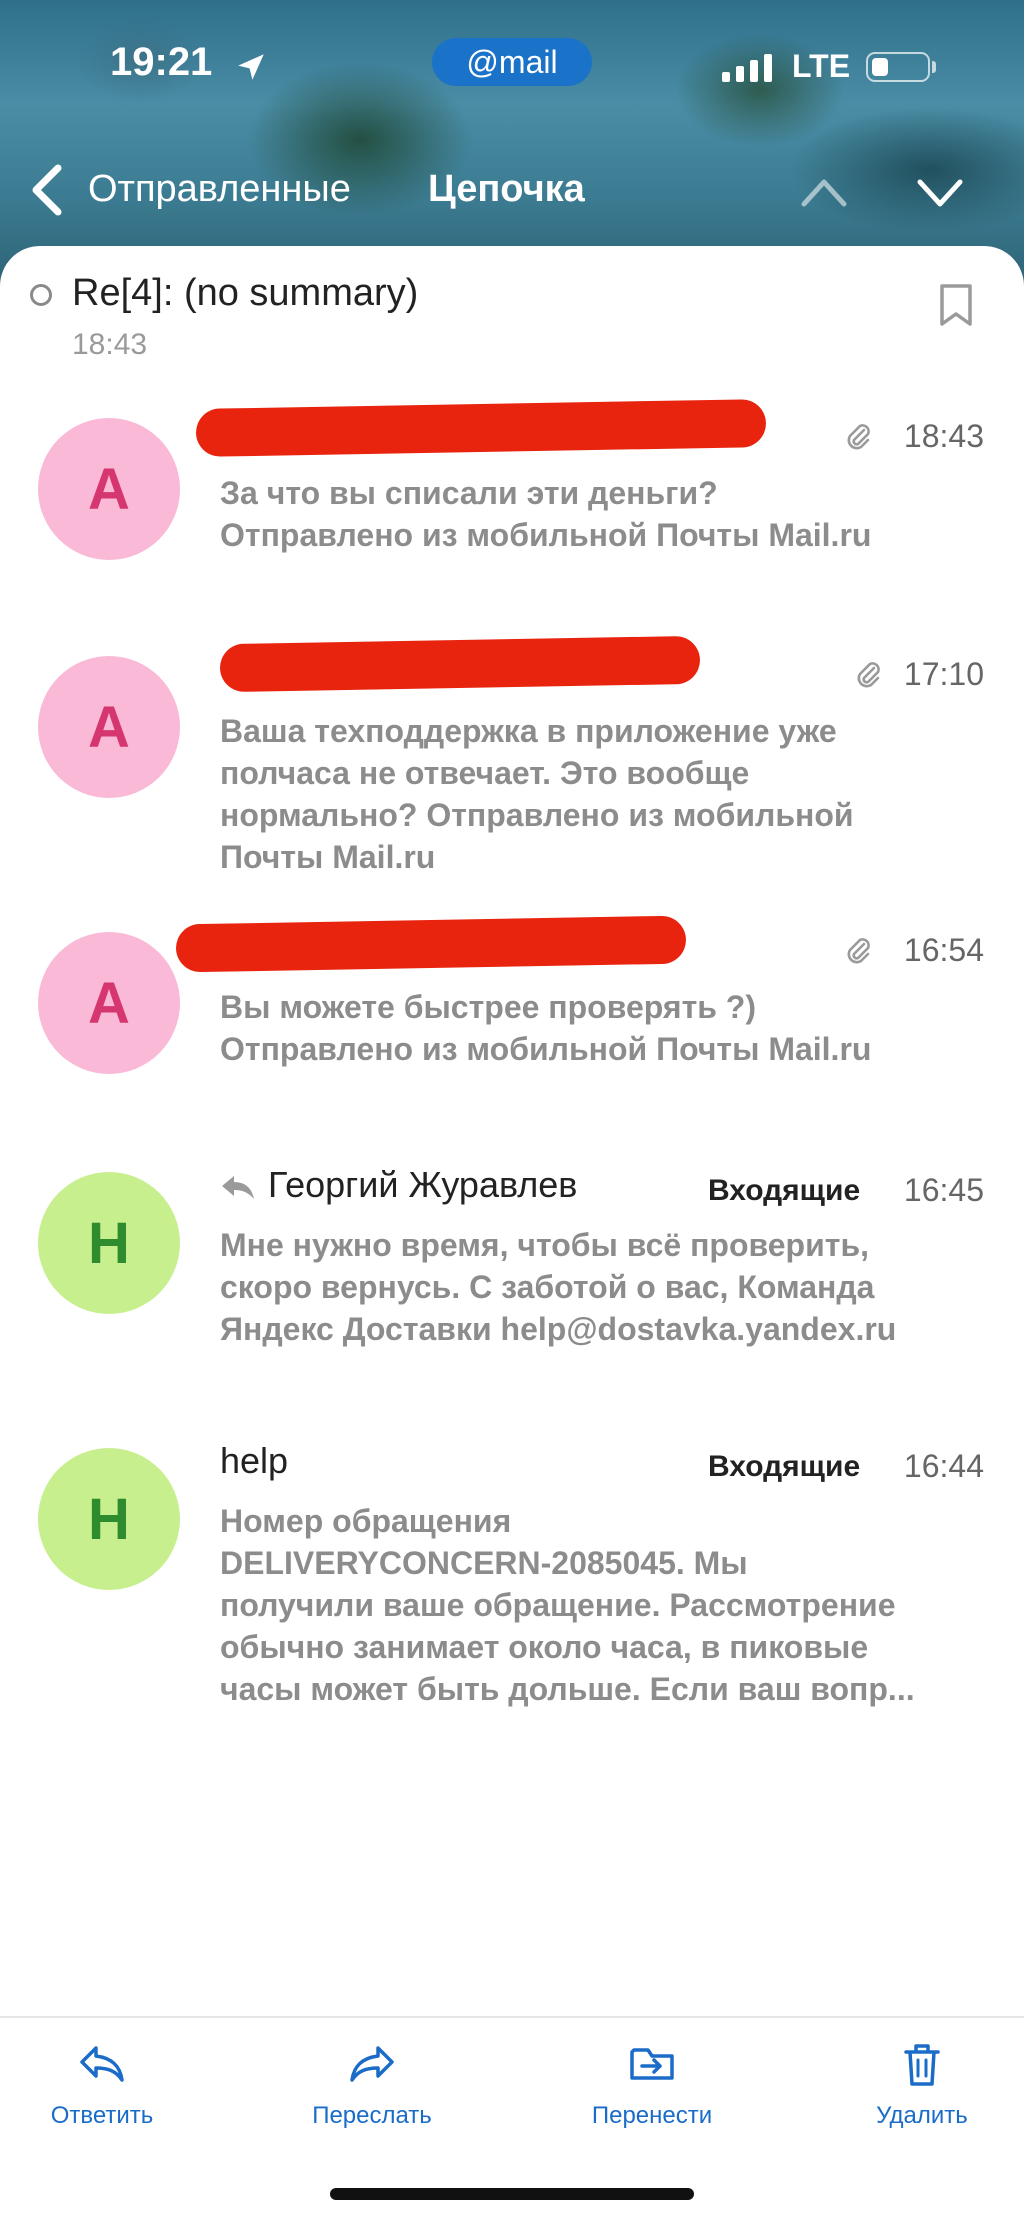 Image resolution: width=1024 pixels, height=2221 pixels. Describe the element at coordinates (652, 2084) in the screenshot. I see `move-button: Перенести` at that location.